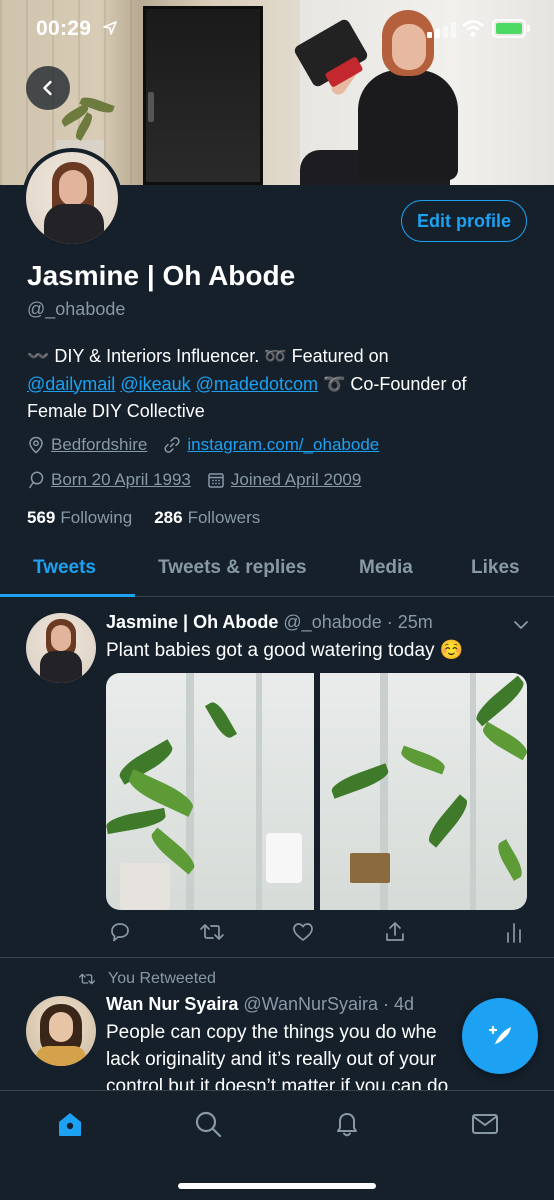  What do you see at coordinates (355, 622) in the screenshot?
I see `tweet-meta: @_ohabode · 25m` at bounding box center [355, 622].